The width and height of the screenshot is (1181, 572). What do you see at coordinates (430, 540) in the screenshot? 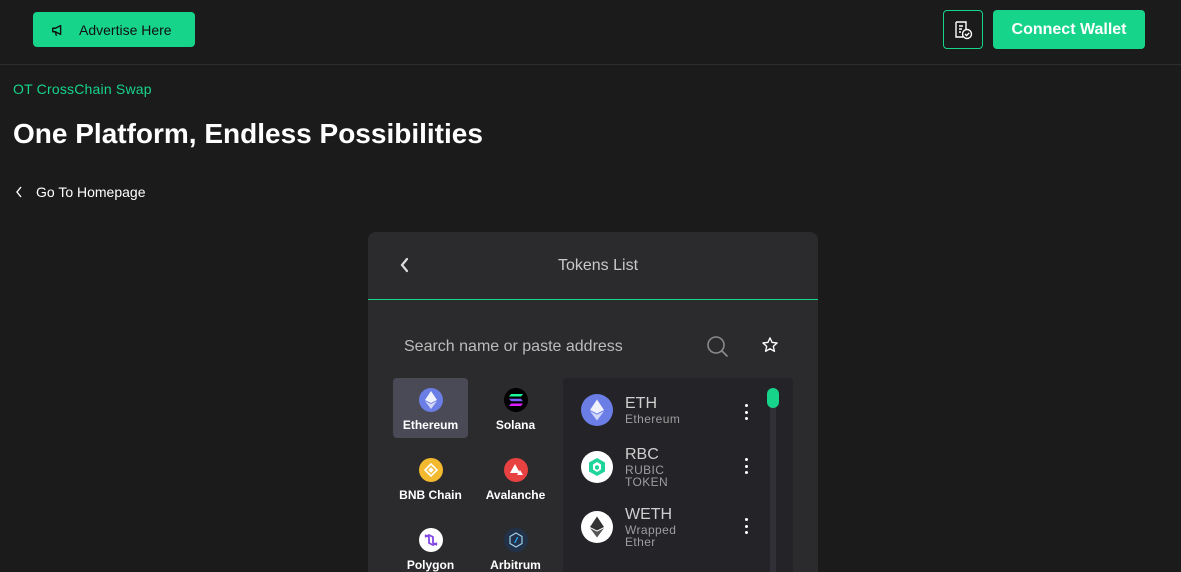
I see `polygon-icon` at bounding box center [430, 540].